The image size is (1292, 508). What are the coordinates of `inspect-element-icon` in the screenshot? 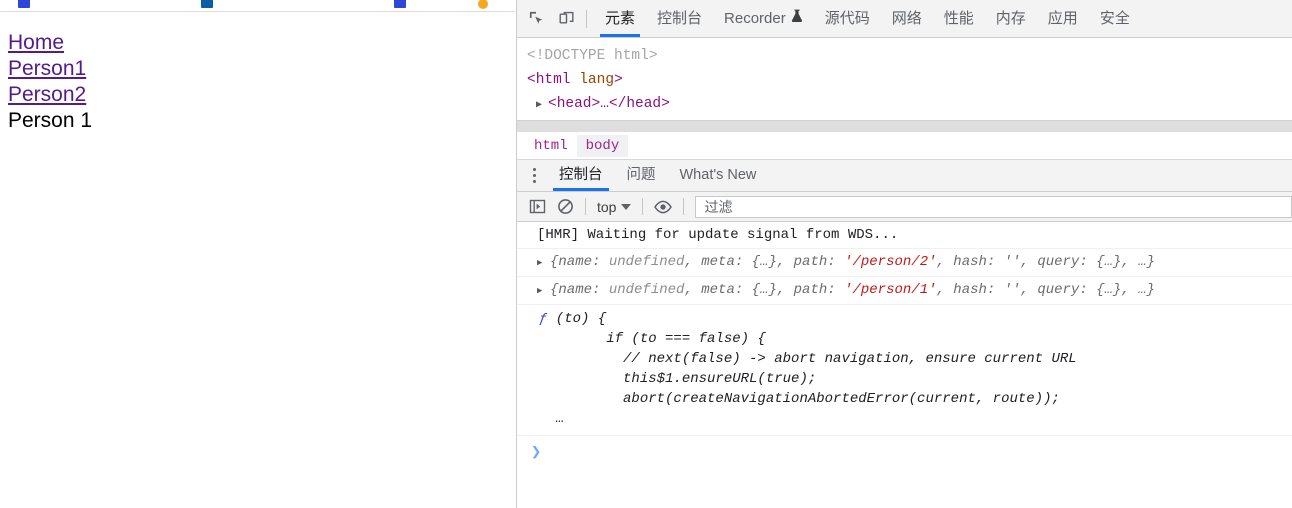 It's located at (536, 19).